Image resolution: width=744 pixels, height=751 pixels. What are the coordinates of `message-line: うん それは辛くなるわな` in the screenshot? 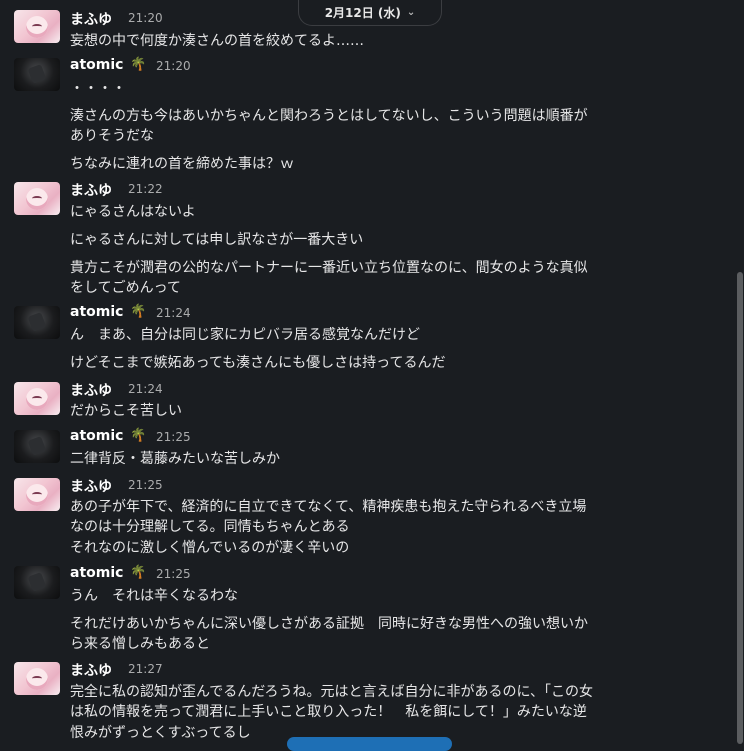 It's located at (154, 596).